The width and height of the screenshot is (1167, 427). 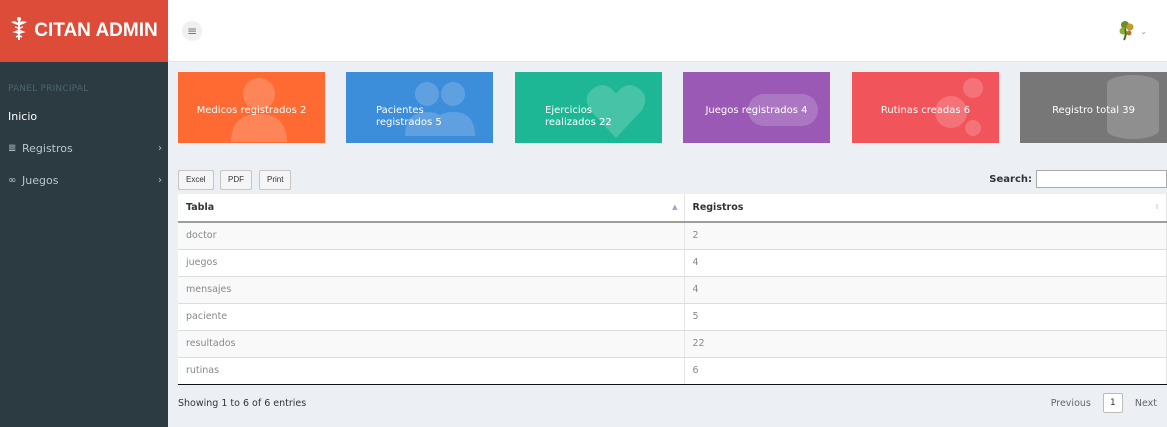 I want to click on table-cell: 6, so click(x=925, y=371).